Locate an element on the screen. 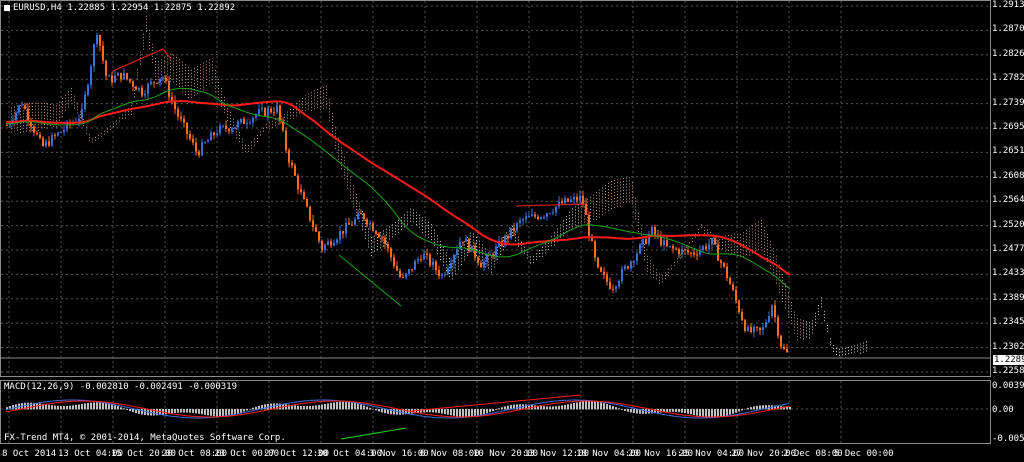 Image resolution: width=1024 pixels, height=462 pixels. trend-line is located at coordinates (370, 280).